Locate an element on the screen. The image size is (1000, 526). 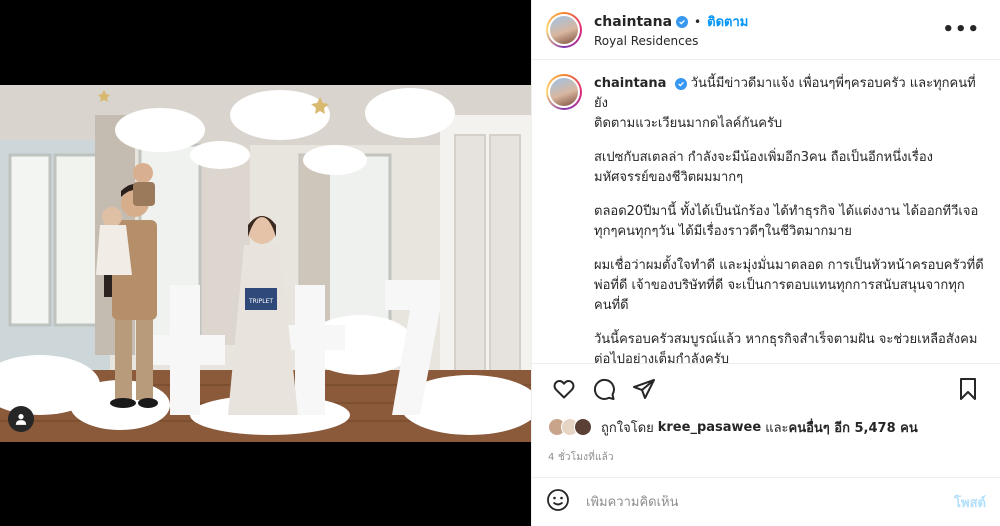
user-tag-icon is located at coordinates (21, 419).